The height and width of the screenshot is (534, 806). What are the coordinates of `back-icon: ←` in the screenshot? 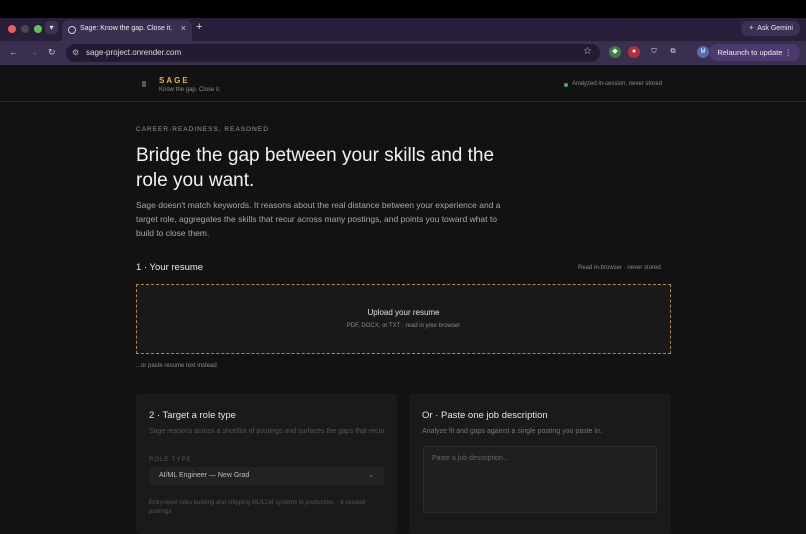 It's located at (13, 52).